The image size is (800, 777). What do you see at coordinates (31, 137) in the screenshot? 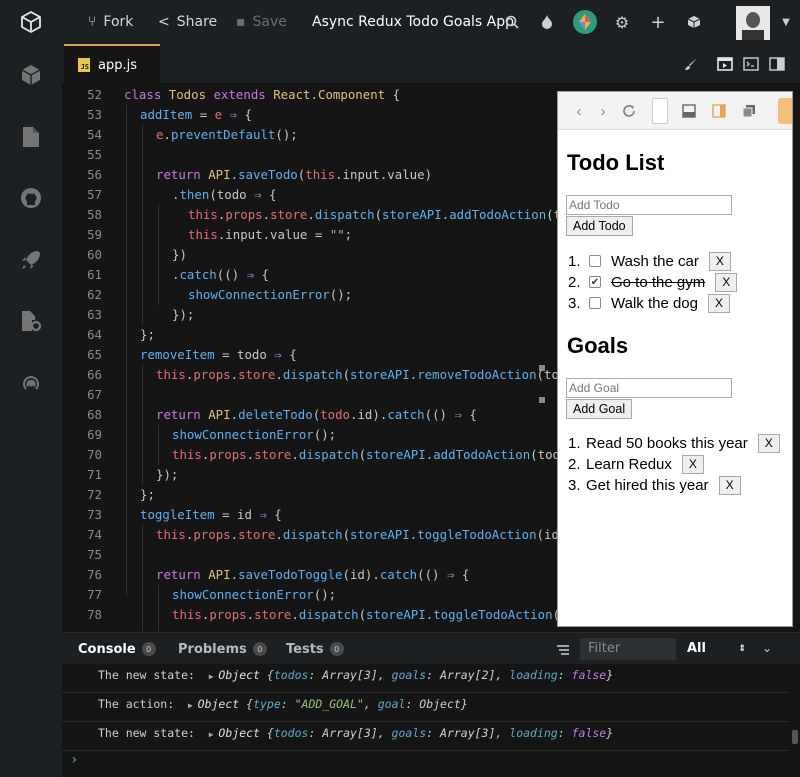
I see `file-explorer-icon` at bounding box center [31, 137].